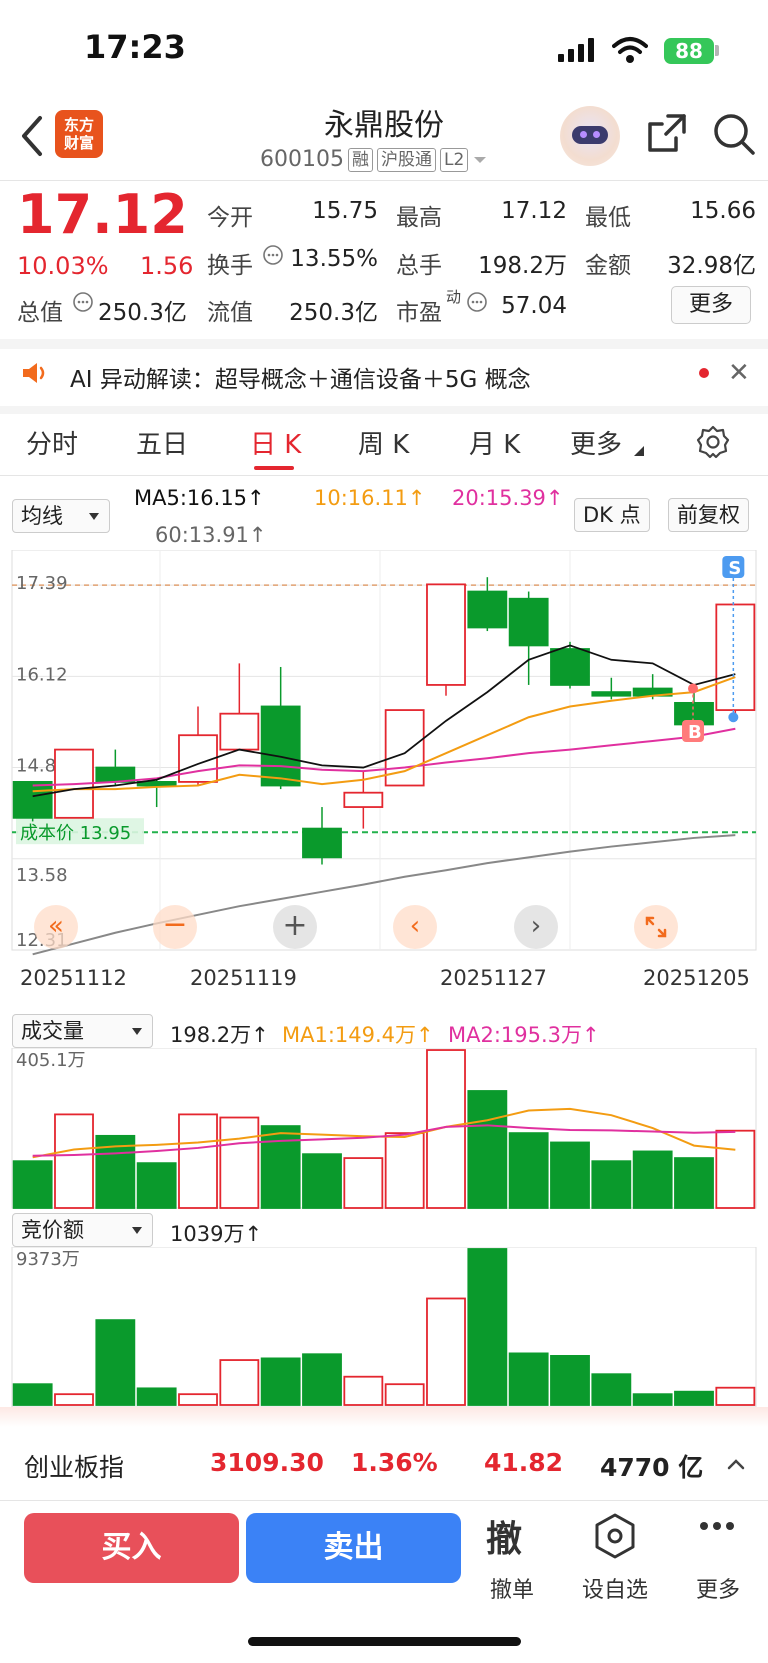 Image resolution: width=768 pixels, height=1663 pixels. Describe the element at coordinates (175, 927) in the screenshot. I see `zoom-out-button: −` at that location.